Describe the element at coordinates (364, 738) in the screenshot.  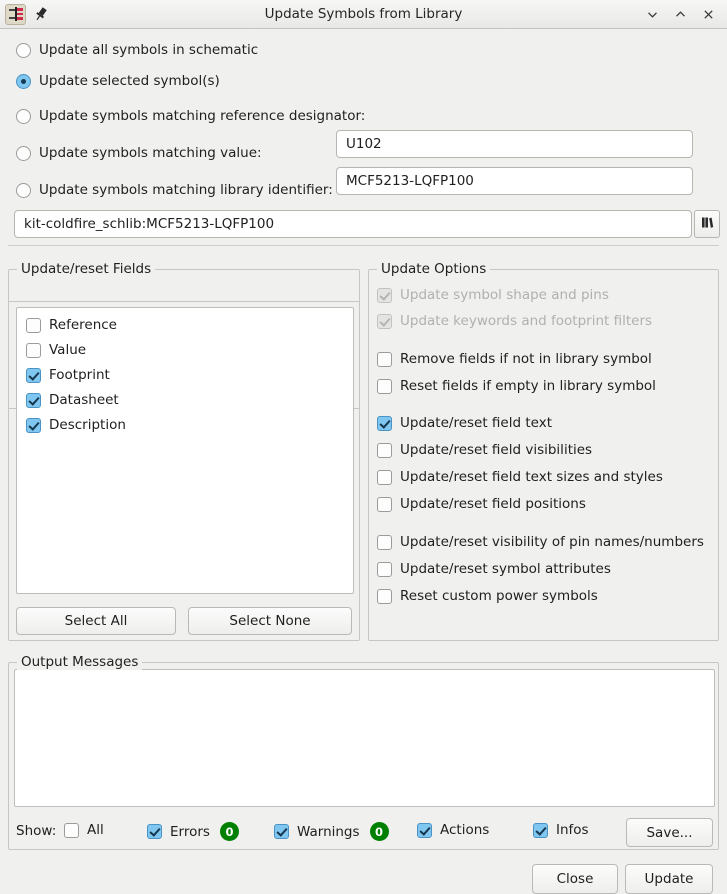
I see `output-messages-area` at that location.